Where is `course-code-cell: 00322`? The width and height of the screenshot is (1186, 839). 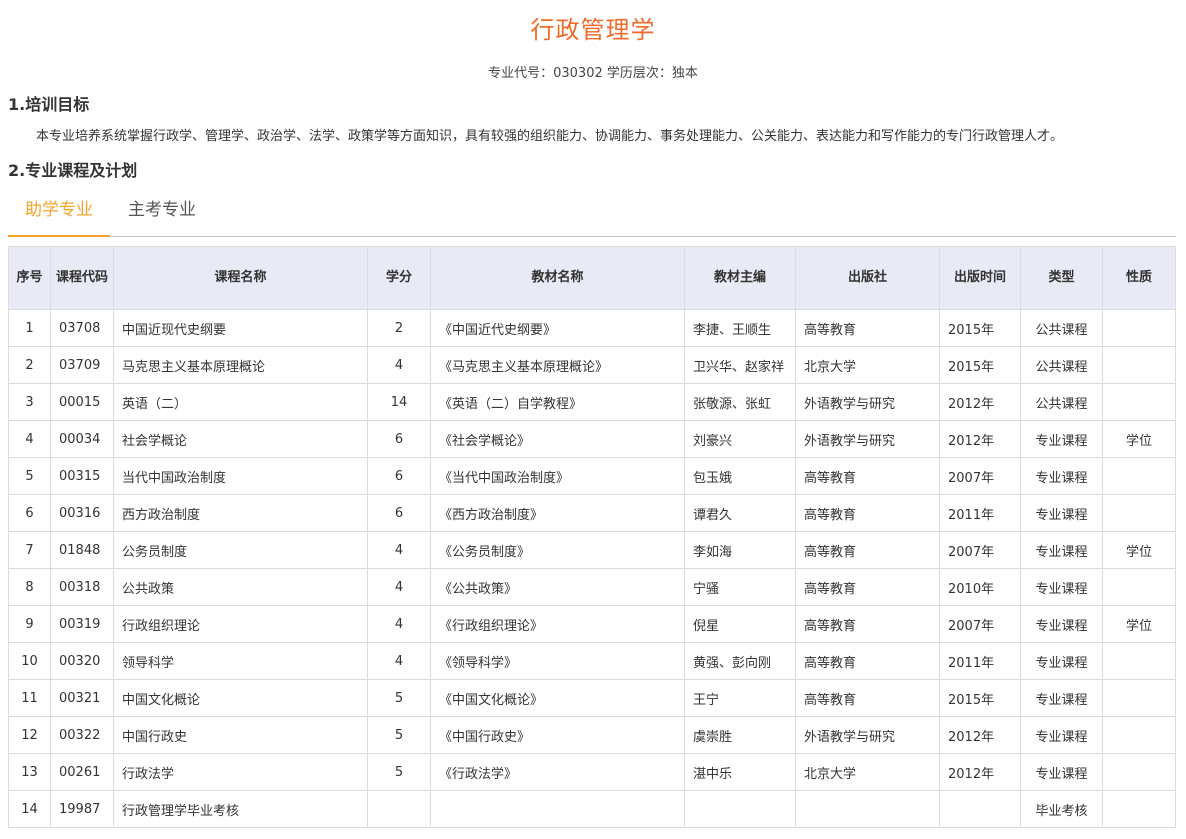 course-code-cell: 00322 is located at coordinates (82, 735).